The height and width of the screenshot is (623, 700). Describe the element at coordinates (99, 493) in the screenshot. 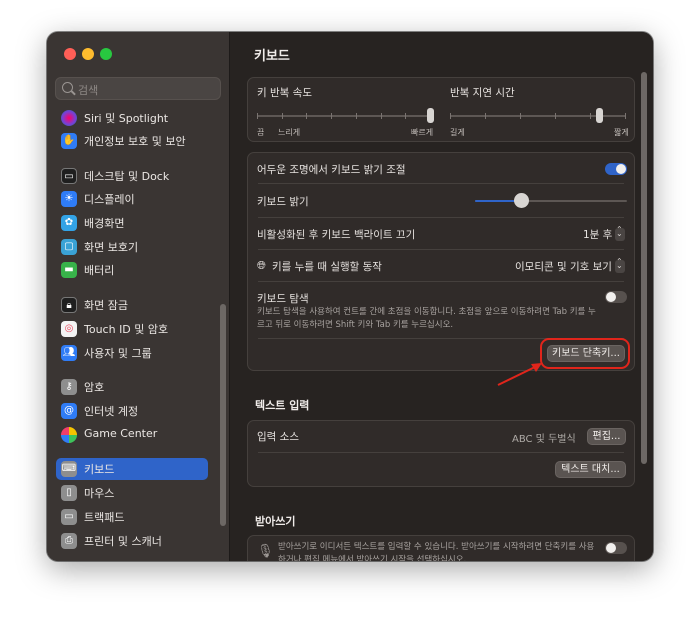

I see `sidebar-item-label: 마우스` at that location.